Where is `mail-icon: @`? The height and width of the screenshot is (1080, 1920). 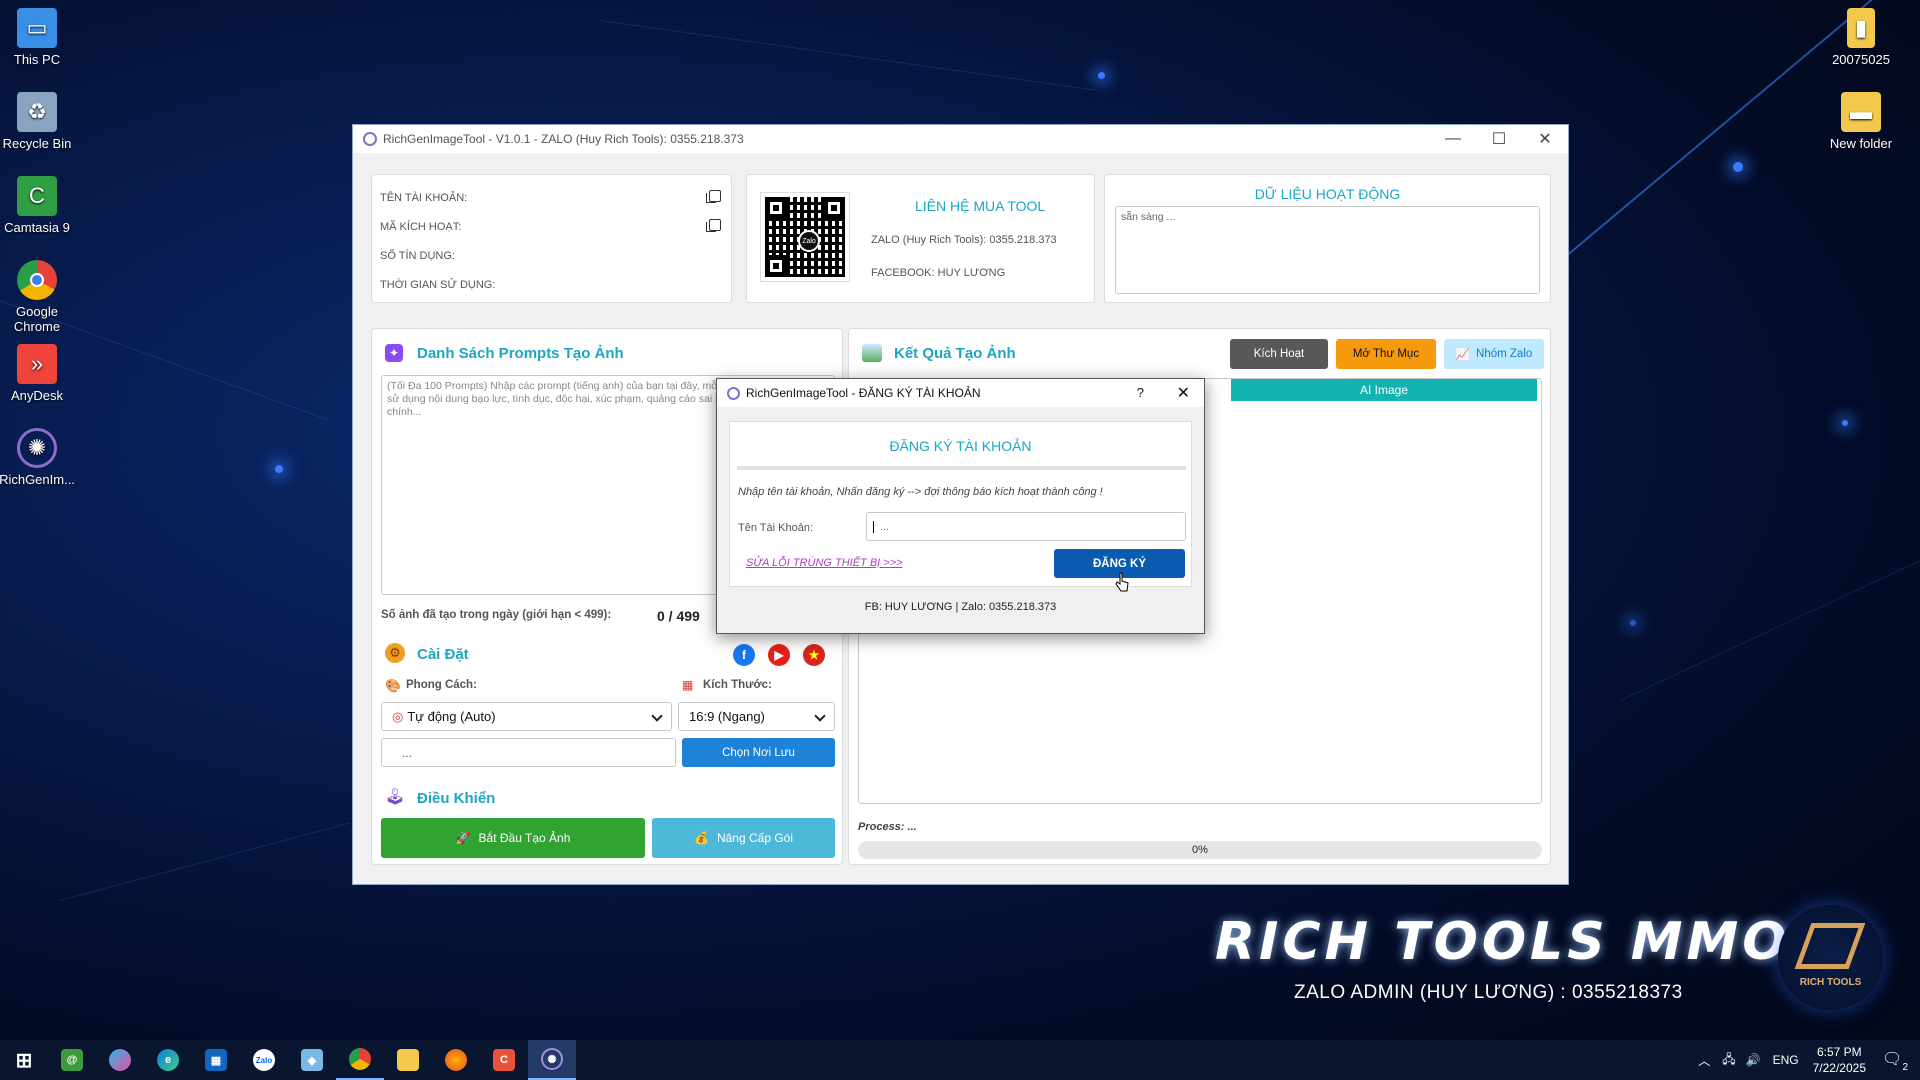
mail-icon: @ is located at coordinates (72, 1060).